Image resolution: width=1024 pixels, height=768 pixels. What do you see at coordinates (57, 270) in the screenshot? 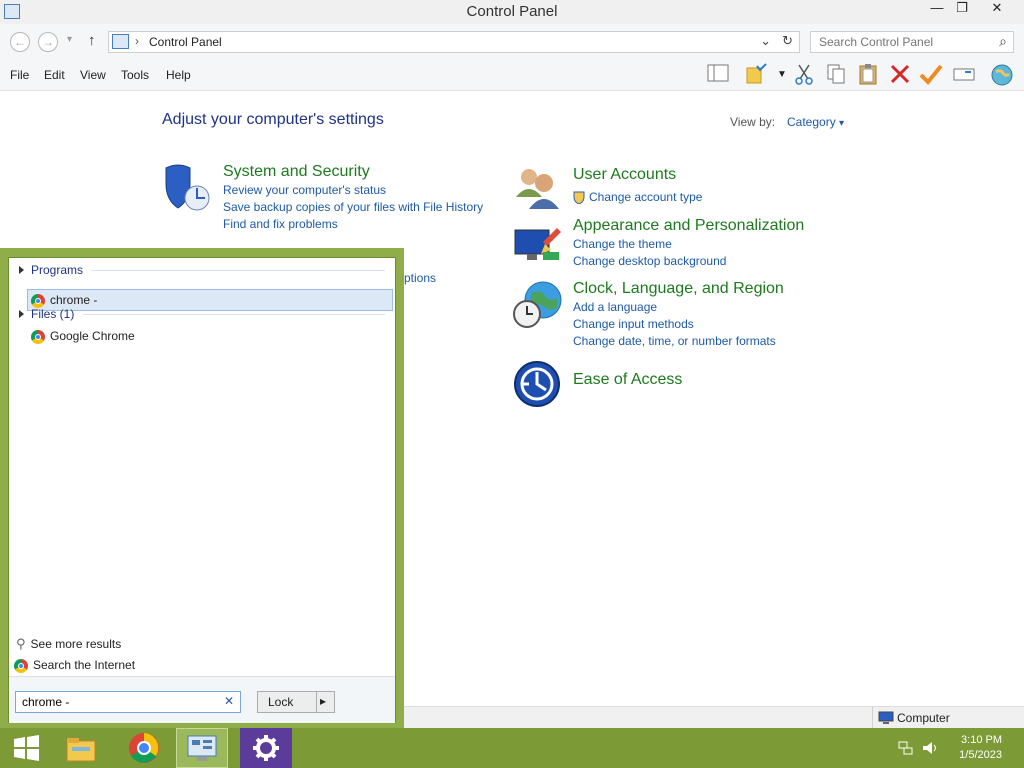
I see `group-label-programs: Programs` at bounding box center [57, 270].